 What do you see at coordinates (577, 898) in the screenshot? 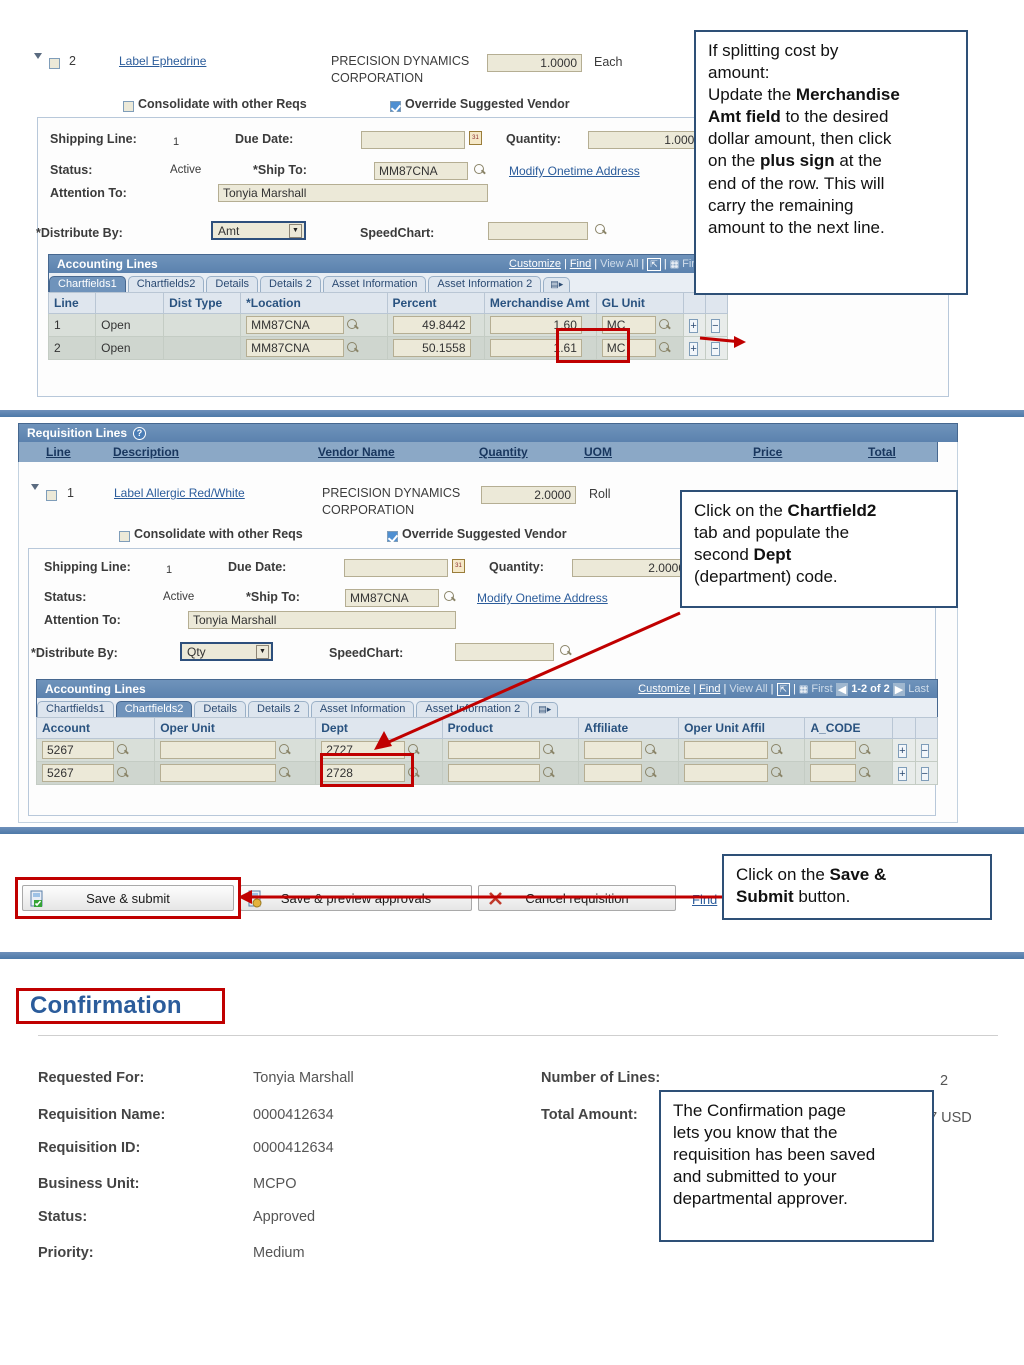
I see `cancel-requisition-button: Cancel requisition` at bounding box center [577, 898].